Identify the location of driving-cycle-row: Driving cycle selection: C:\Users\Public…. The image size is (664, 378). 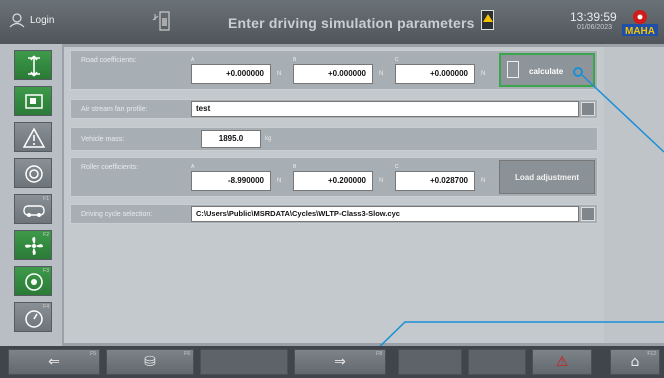
(334, 214).